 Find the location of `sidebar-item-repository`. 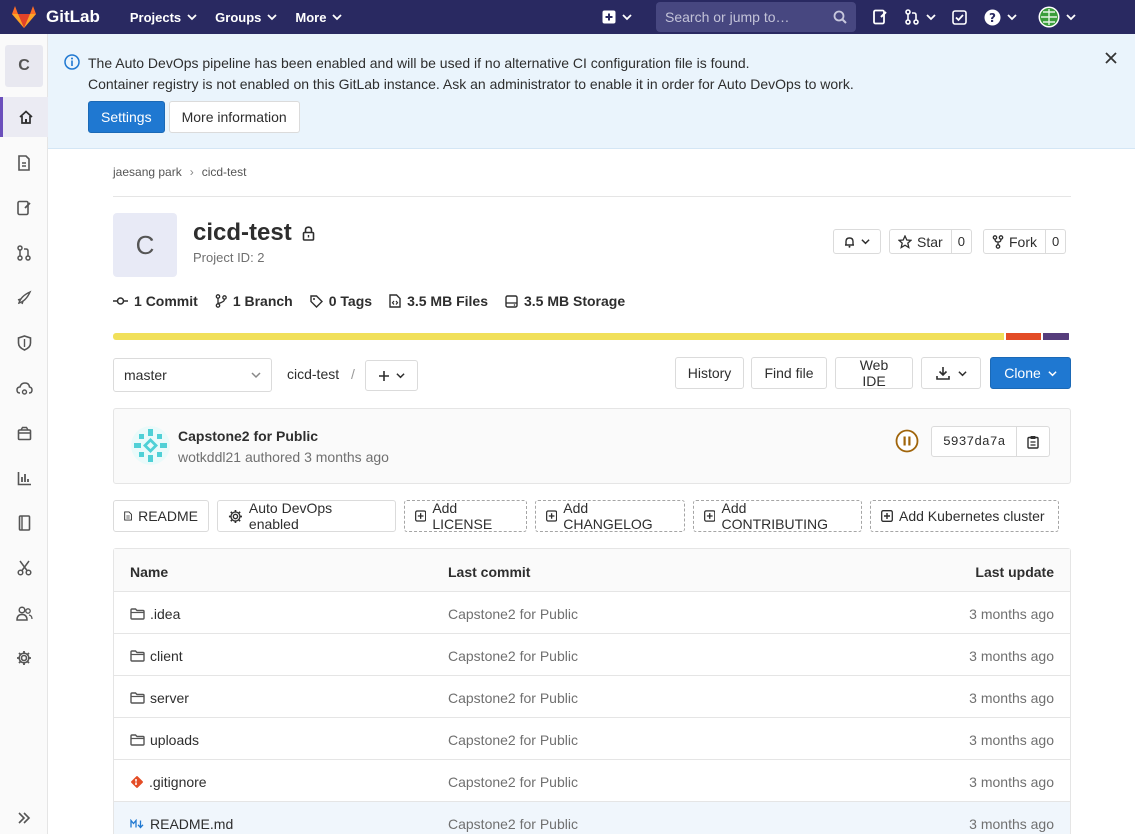

sidebar-item-repository is located at coordinates (24, 163).